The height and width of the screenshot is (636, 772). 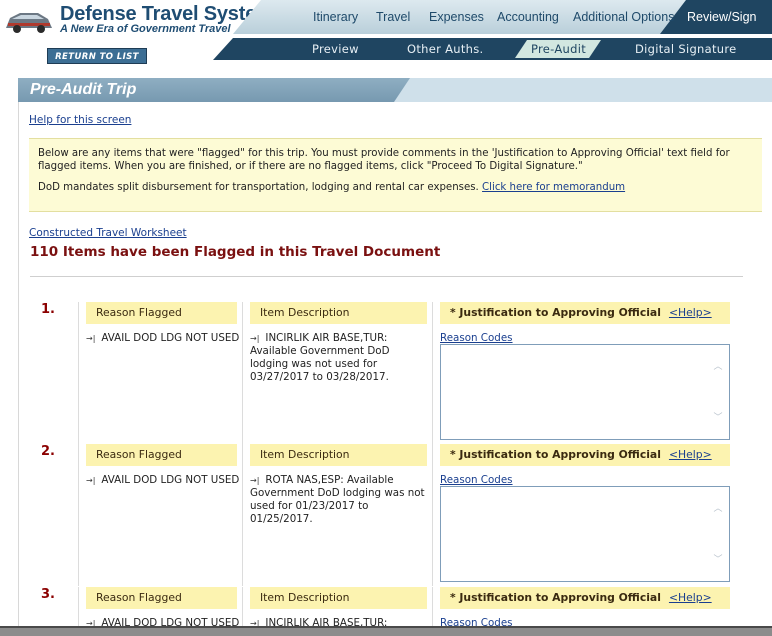 What do you see at coordinates (335, 49) in the screenshot?
I see `subtab-preview: Preview` at bounding box center [335, 49].